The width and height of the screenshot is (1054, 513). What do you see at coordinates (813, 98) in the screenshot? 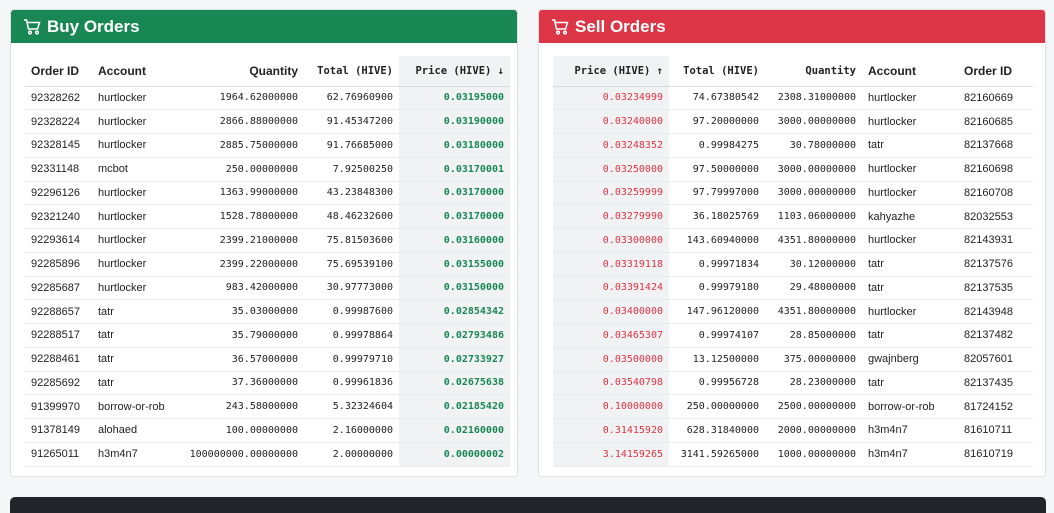
I see `cell-quantity: 2308.31000000` at bounding box center [813, 98].